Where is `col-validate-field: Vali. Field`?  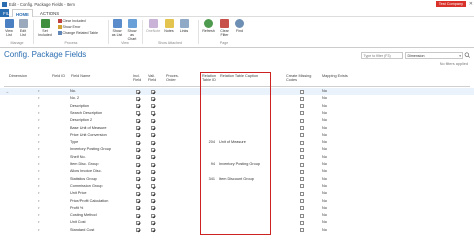
col-validate-field: Vali. Field is located at coordinates (154, 78).